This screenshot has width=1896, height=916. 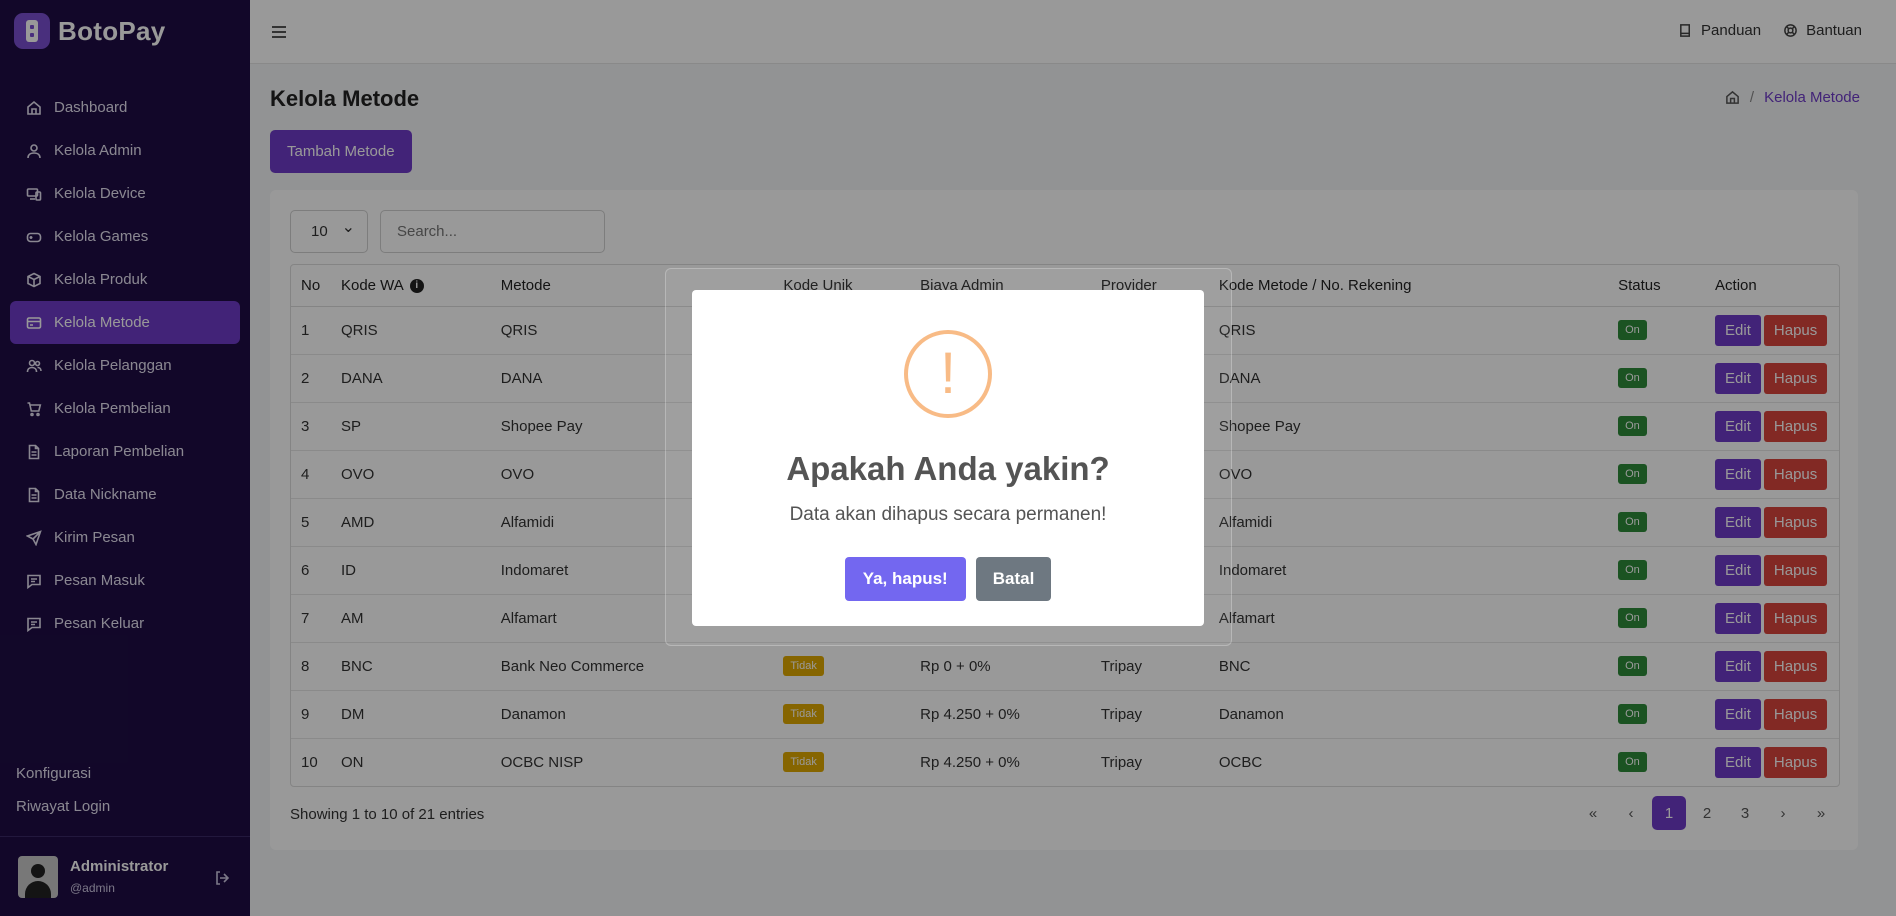 I want to click on dialog-text: Data akan dihapus secara permanen!, so click(x=948, y=514).